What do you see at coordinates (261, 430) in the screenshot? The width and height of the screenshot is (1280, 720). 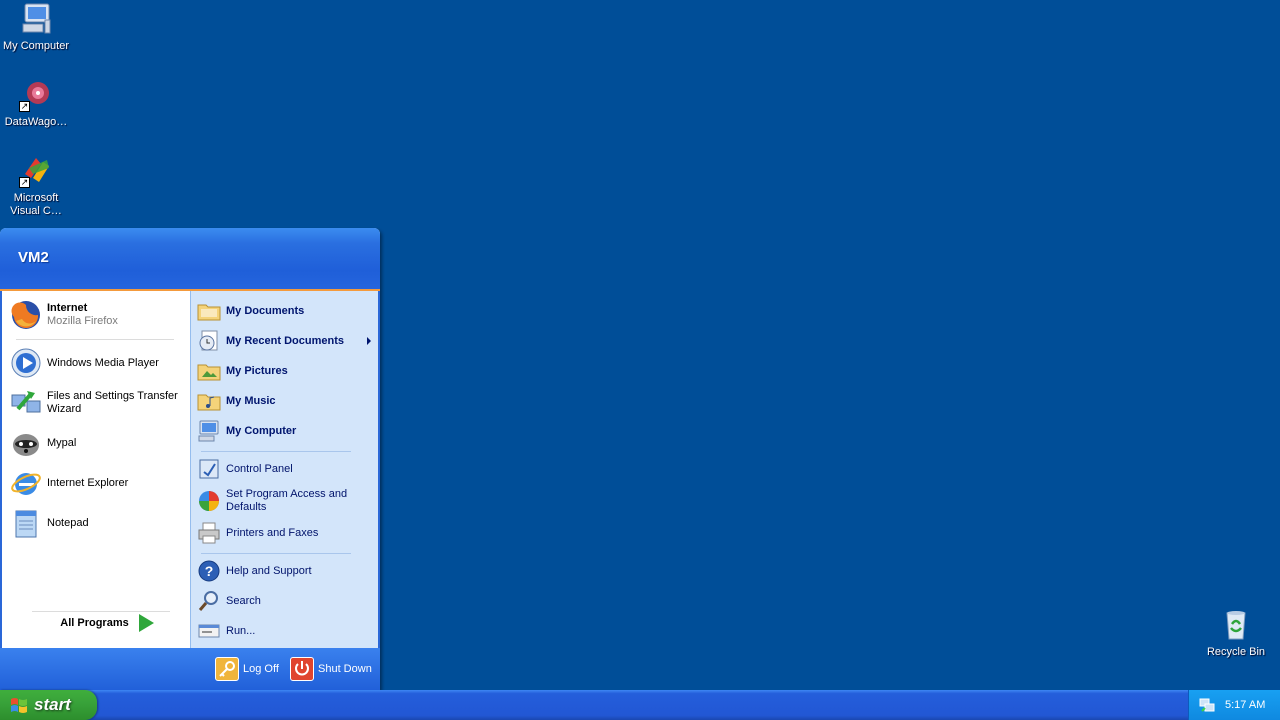 I see `place-label: My Computer` at bounding box center [261, 430].